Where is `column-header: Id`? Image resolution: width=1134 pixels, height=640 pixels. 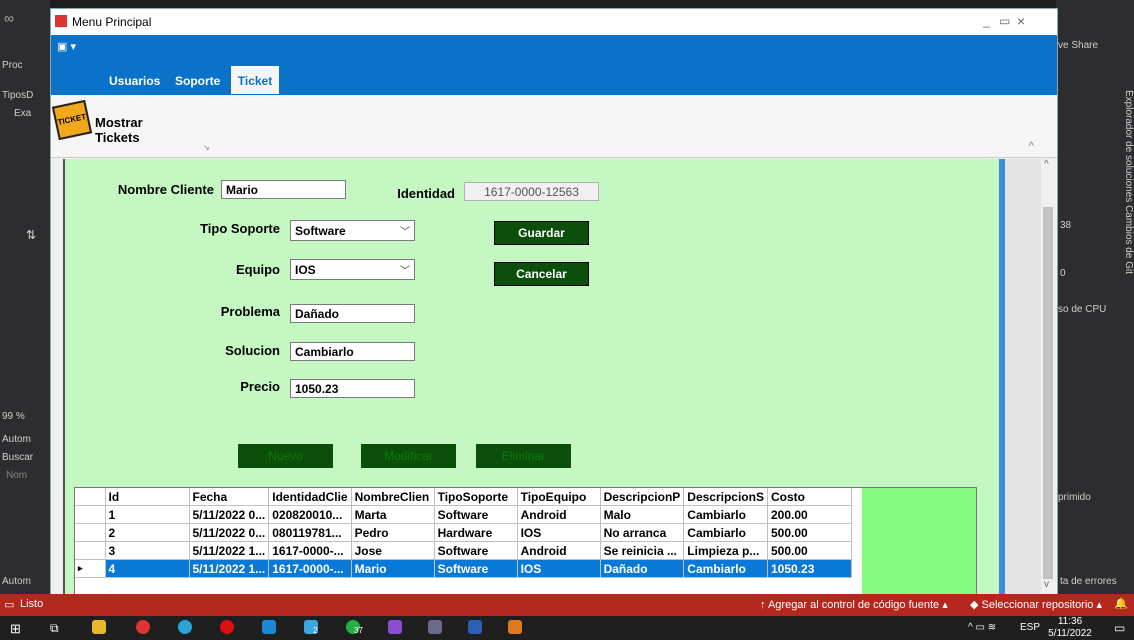 column-header: Id is located at coordinates (147, 497).